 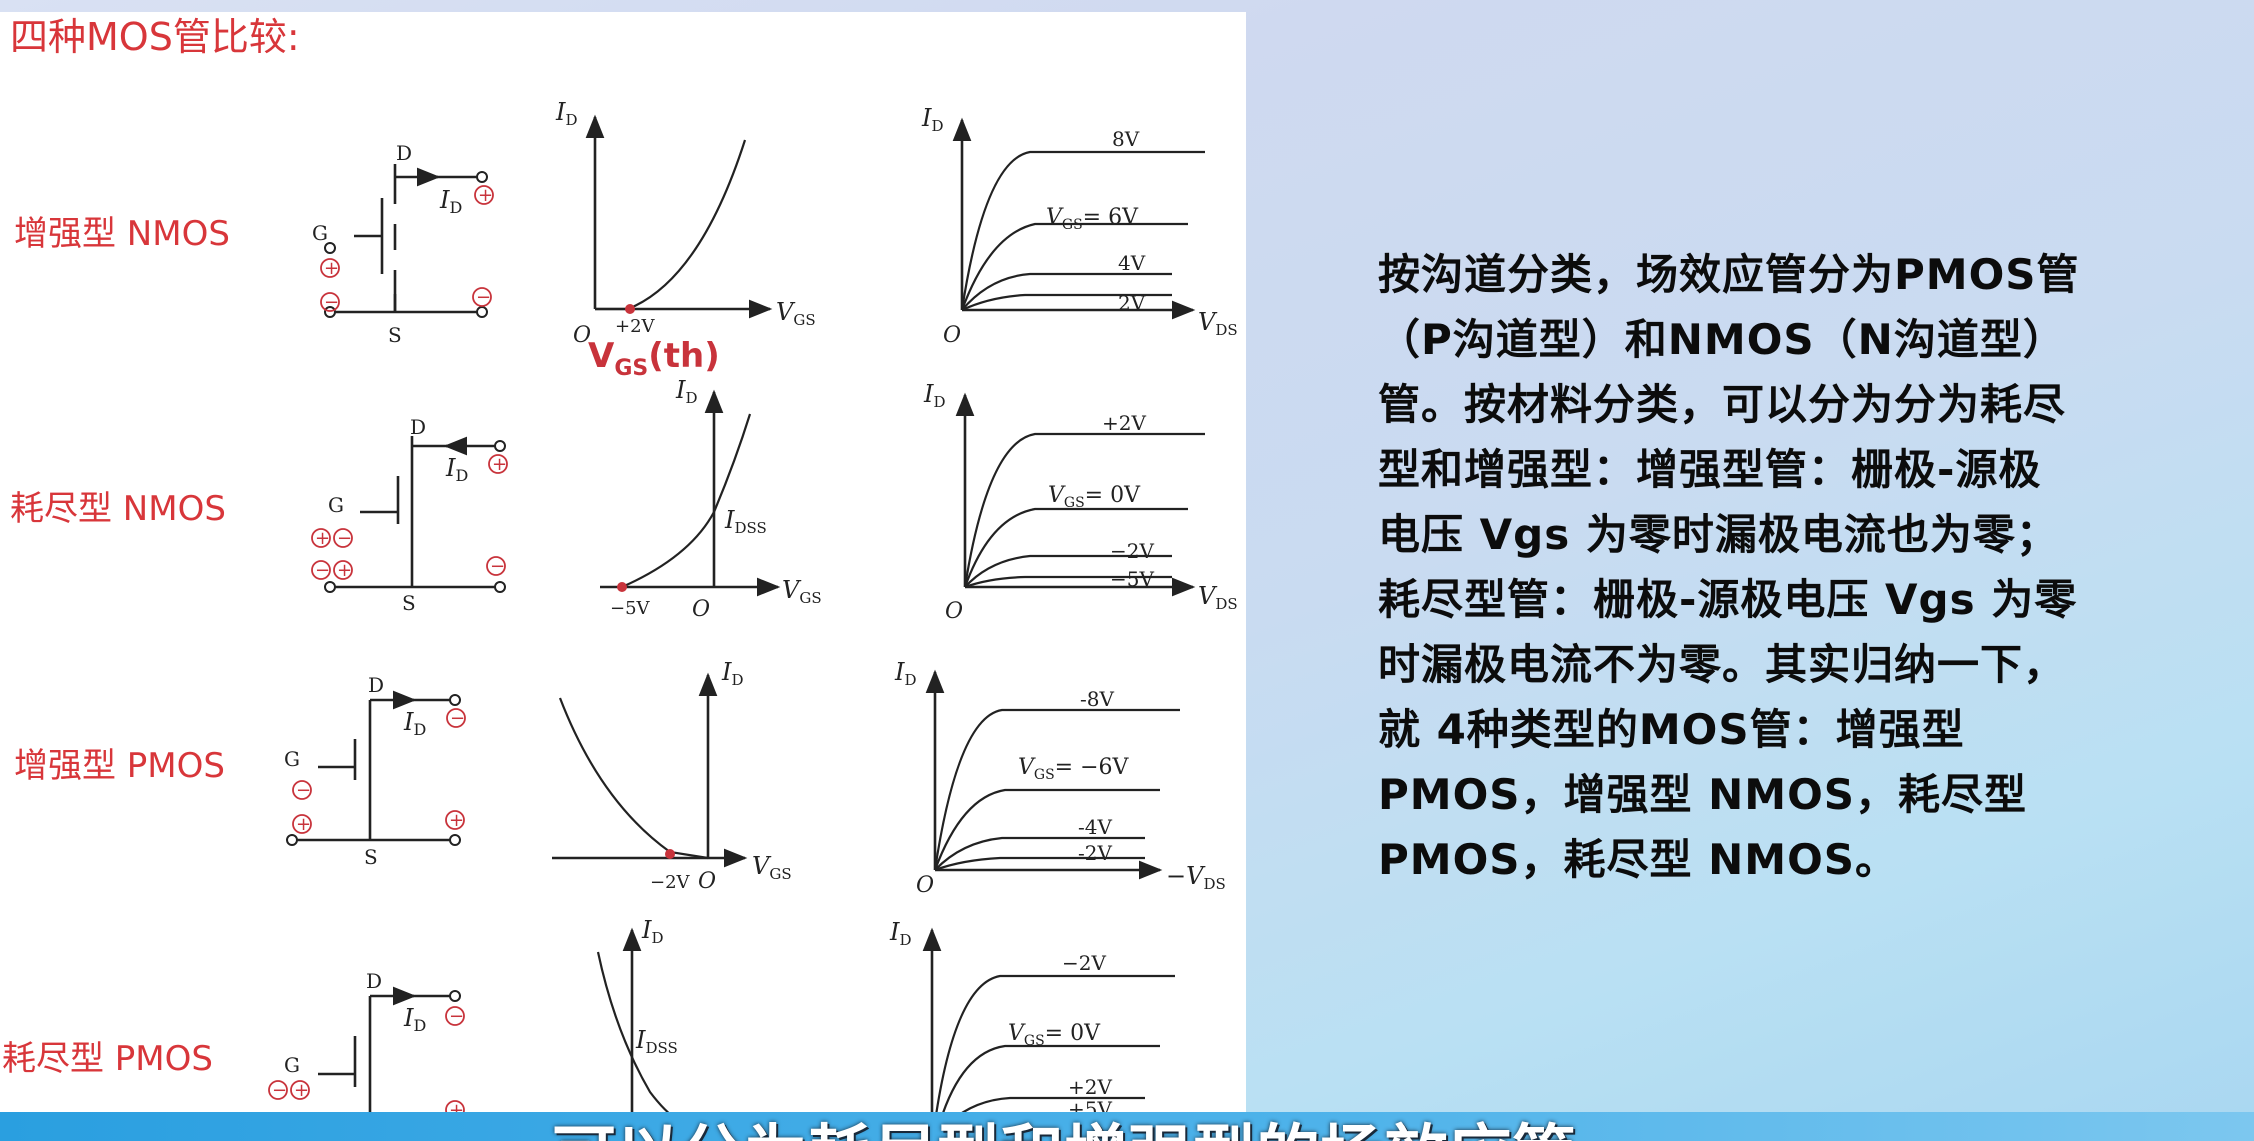 What do you see at coordinates (1095, 827) in the screenshot?
I see `svg-text: -4V` at bounding box center [1095, 827].